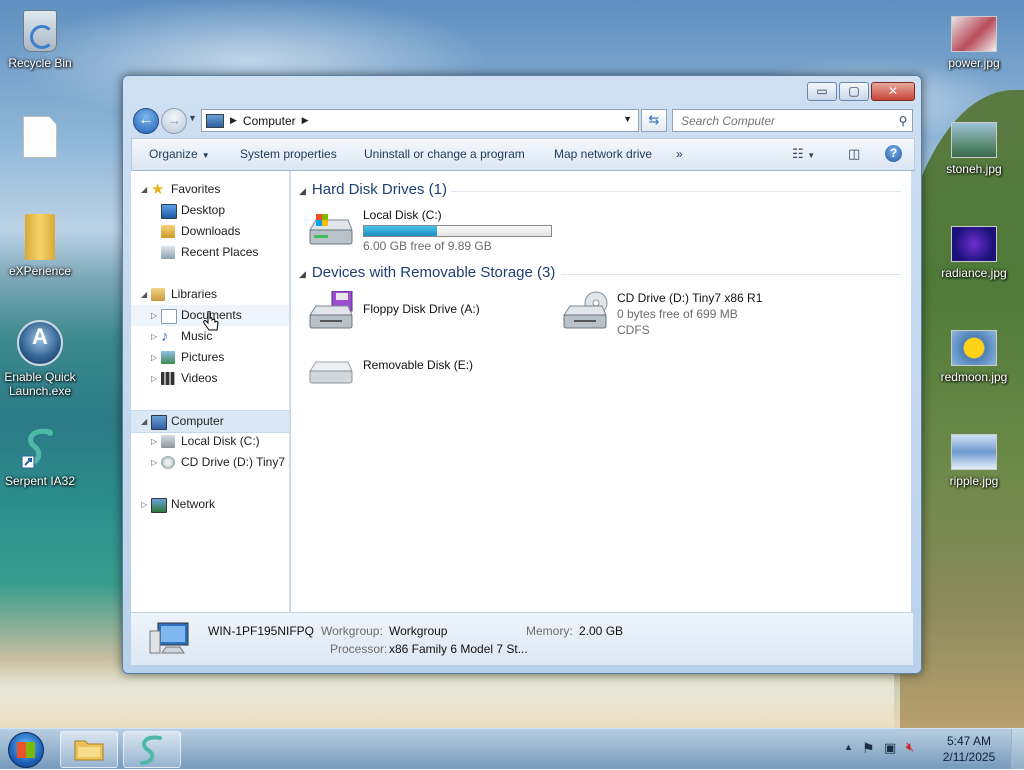 The height and width of the screenshot is (770, 1024). What do you see at coordinates (26, 750) in the screenshot?
I see `start-button` at bounding box center [26, 750].